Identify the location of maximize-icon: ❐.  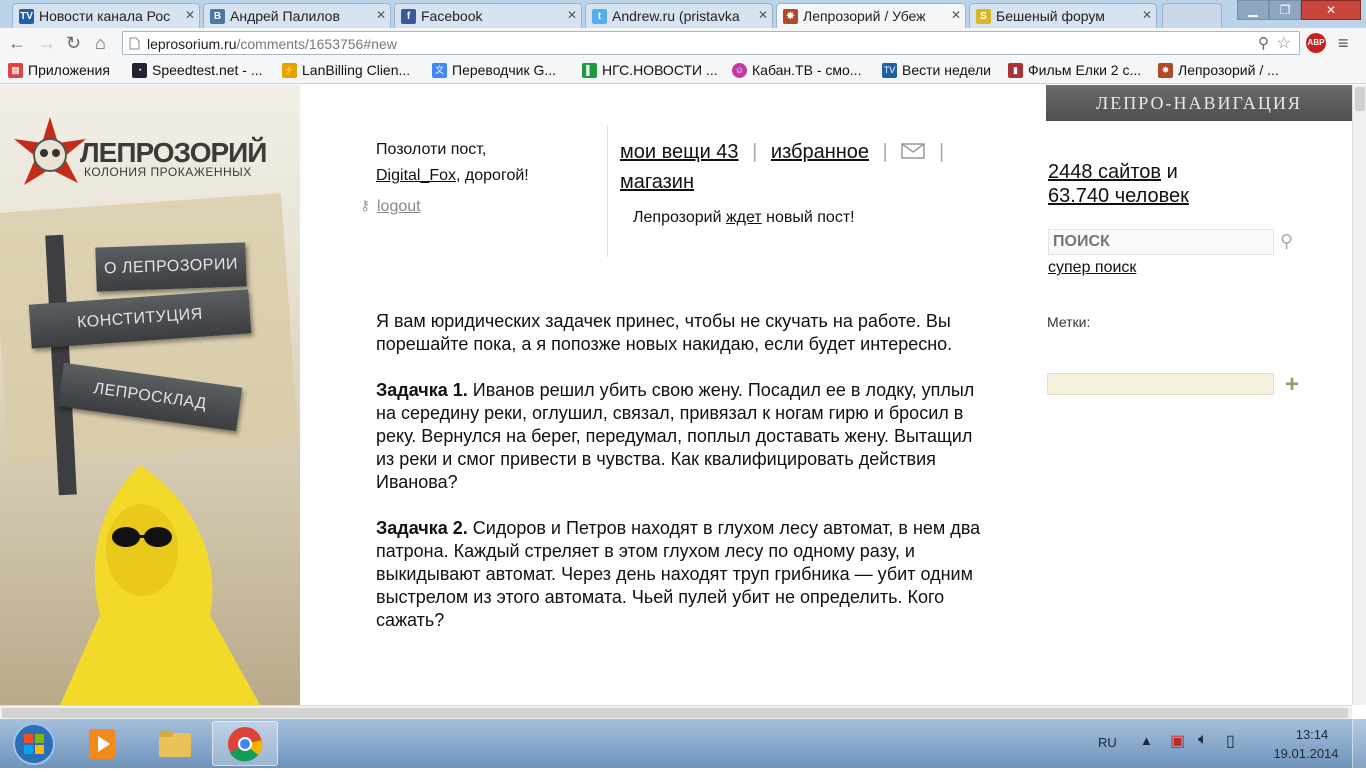
(1285, 10).